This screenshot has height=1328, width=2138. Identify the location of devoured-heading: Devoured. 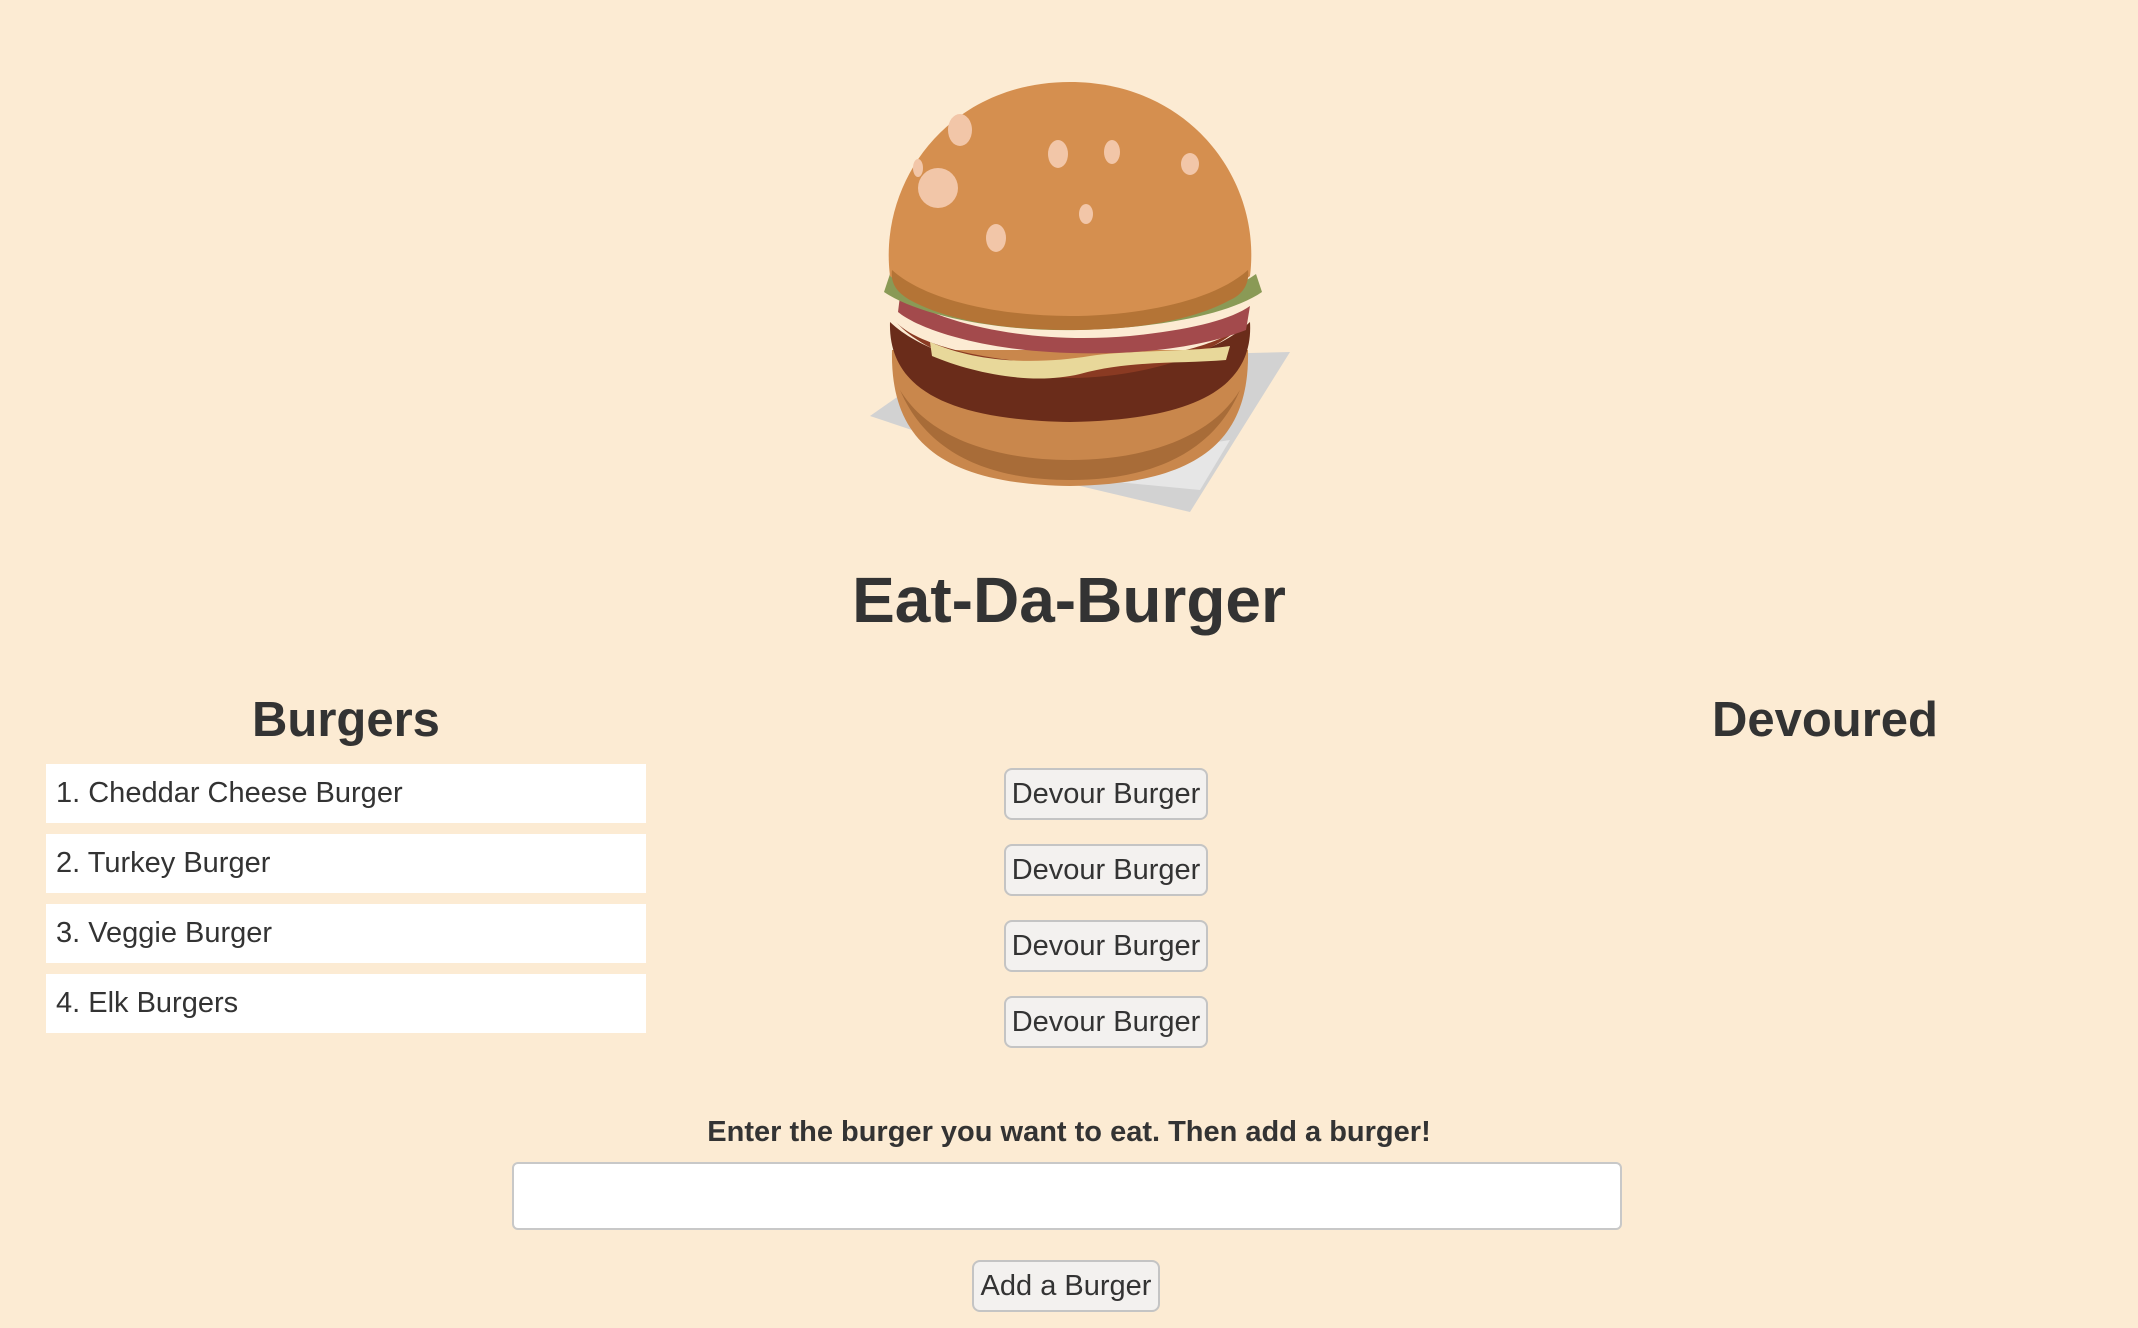
(1824, 720).